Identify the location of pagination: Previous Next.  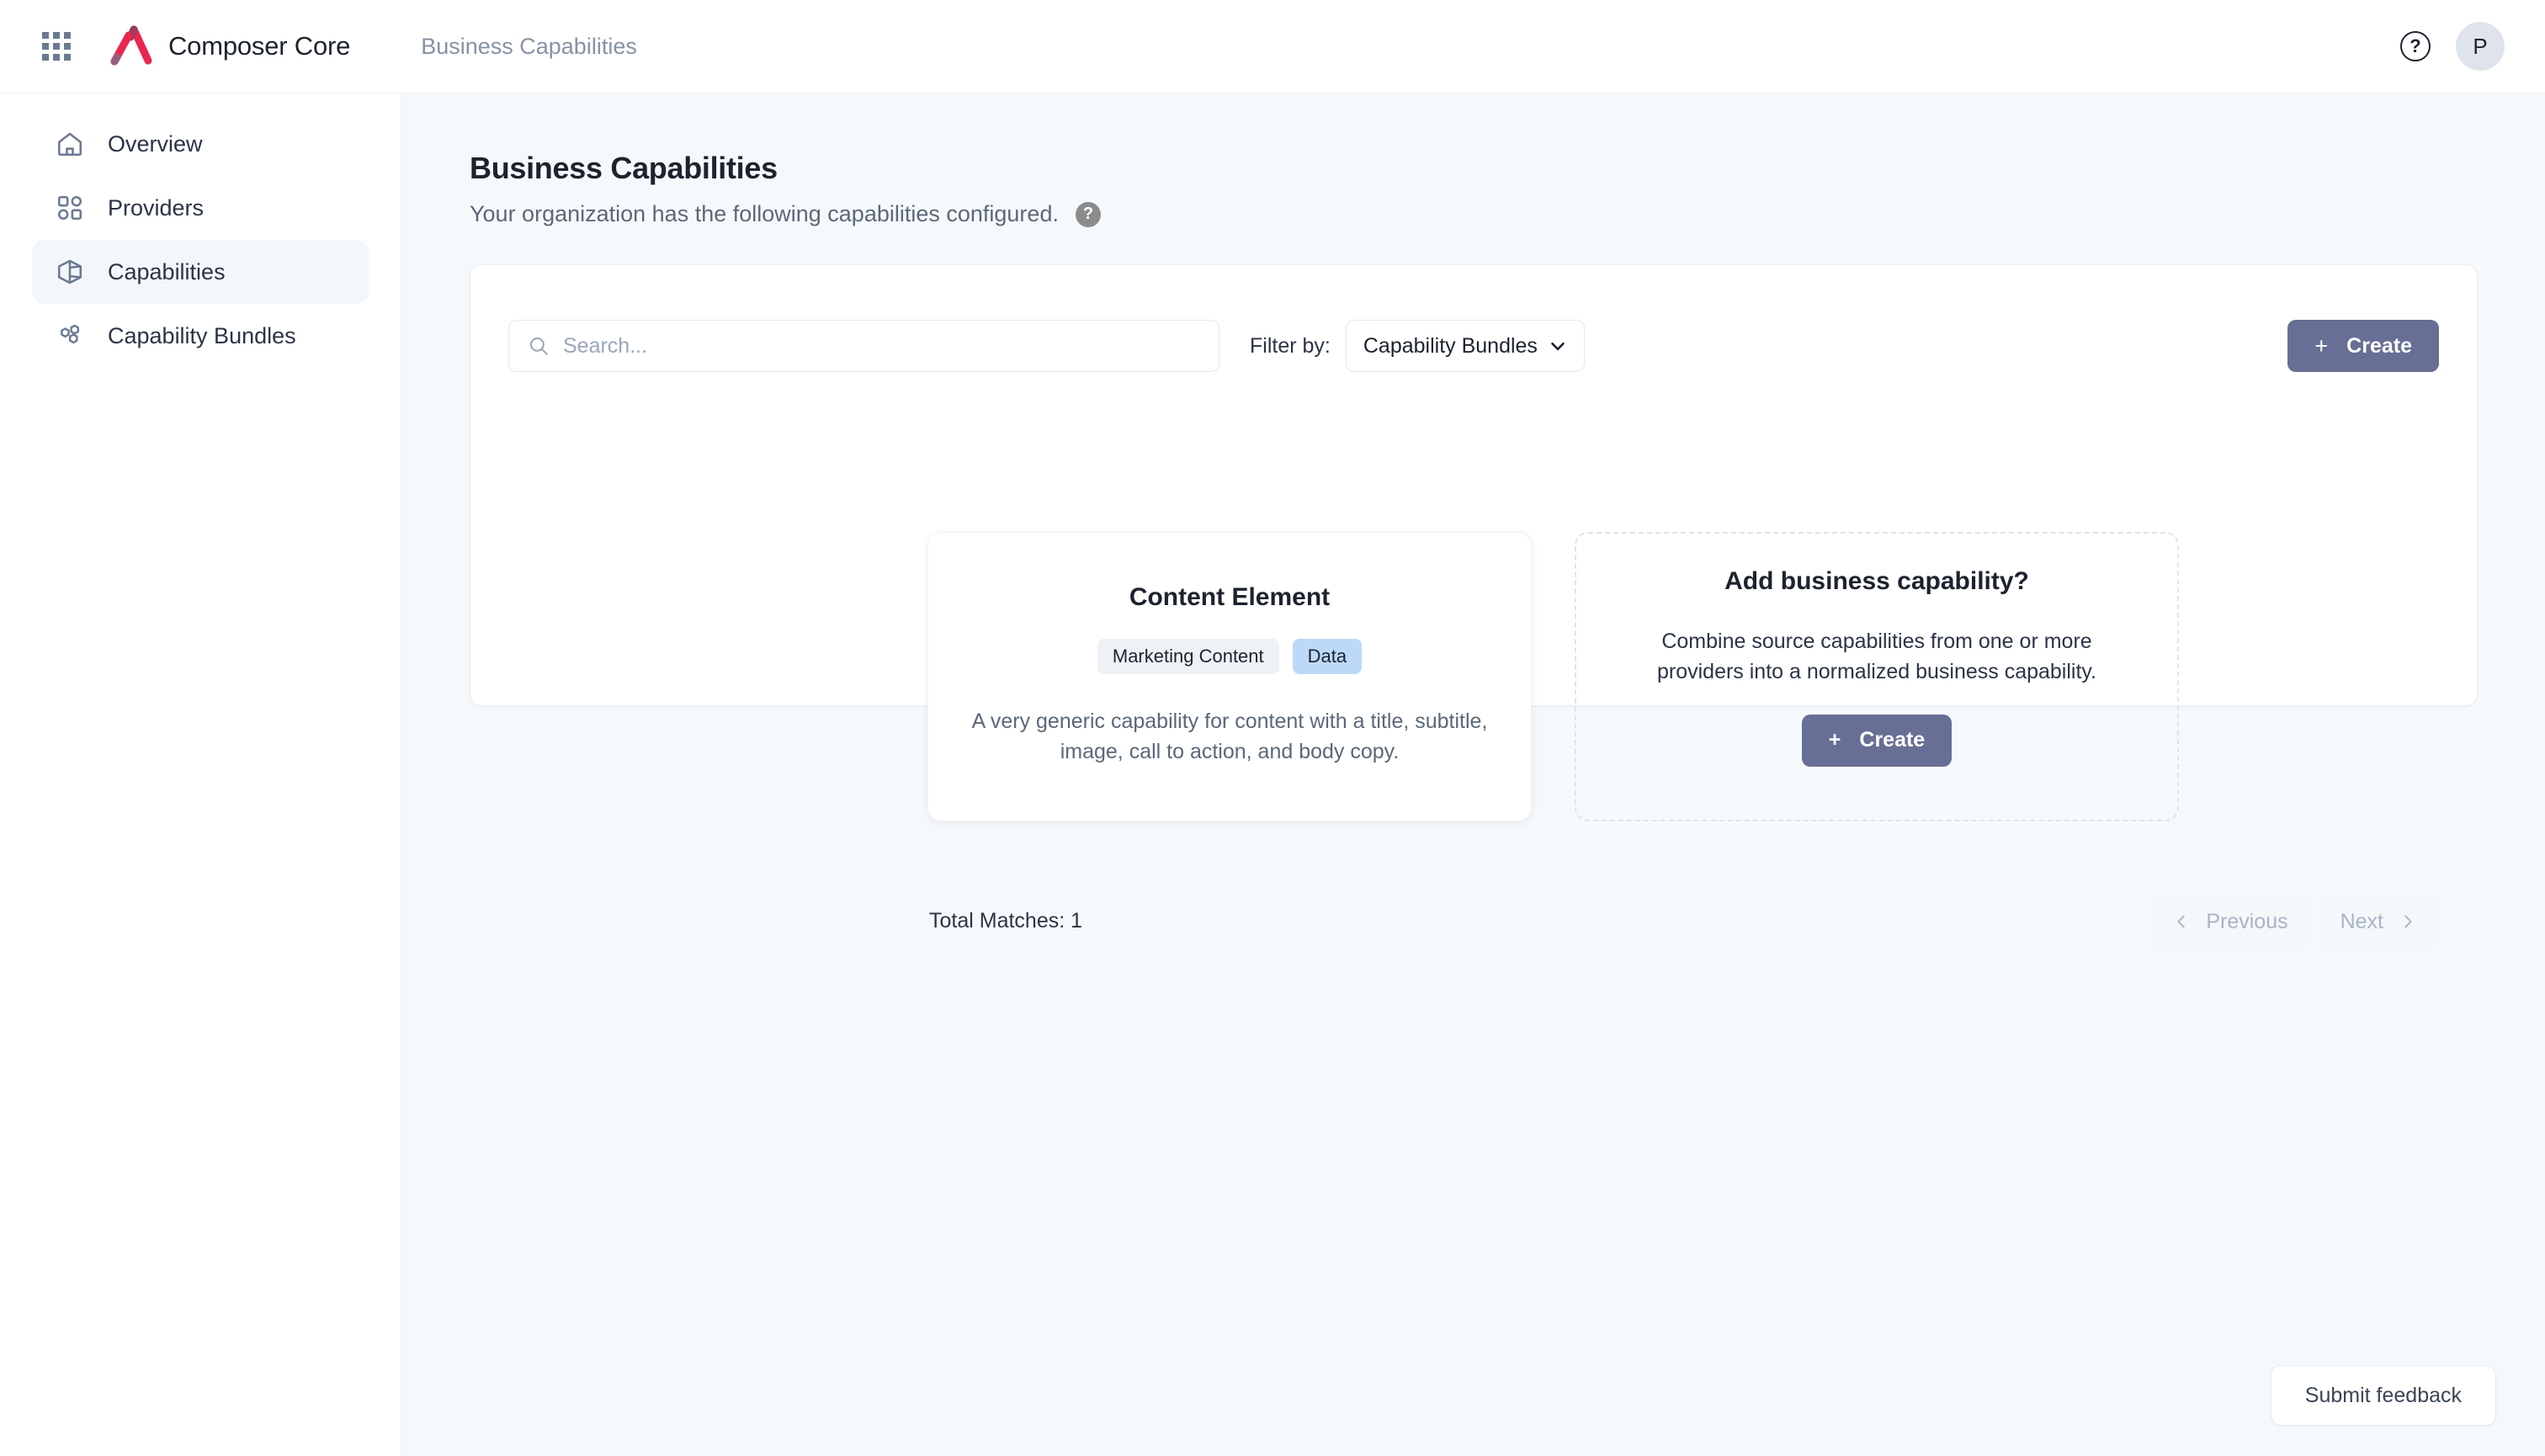
(2294, 922).